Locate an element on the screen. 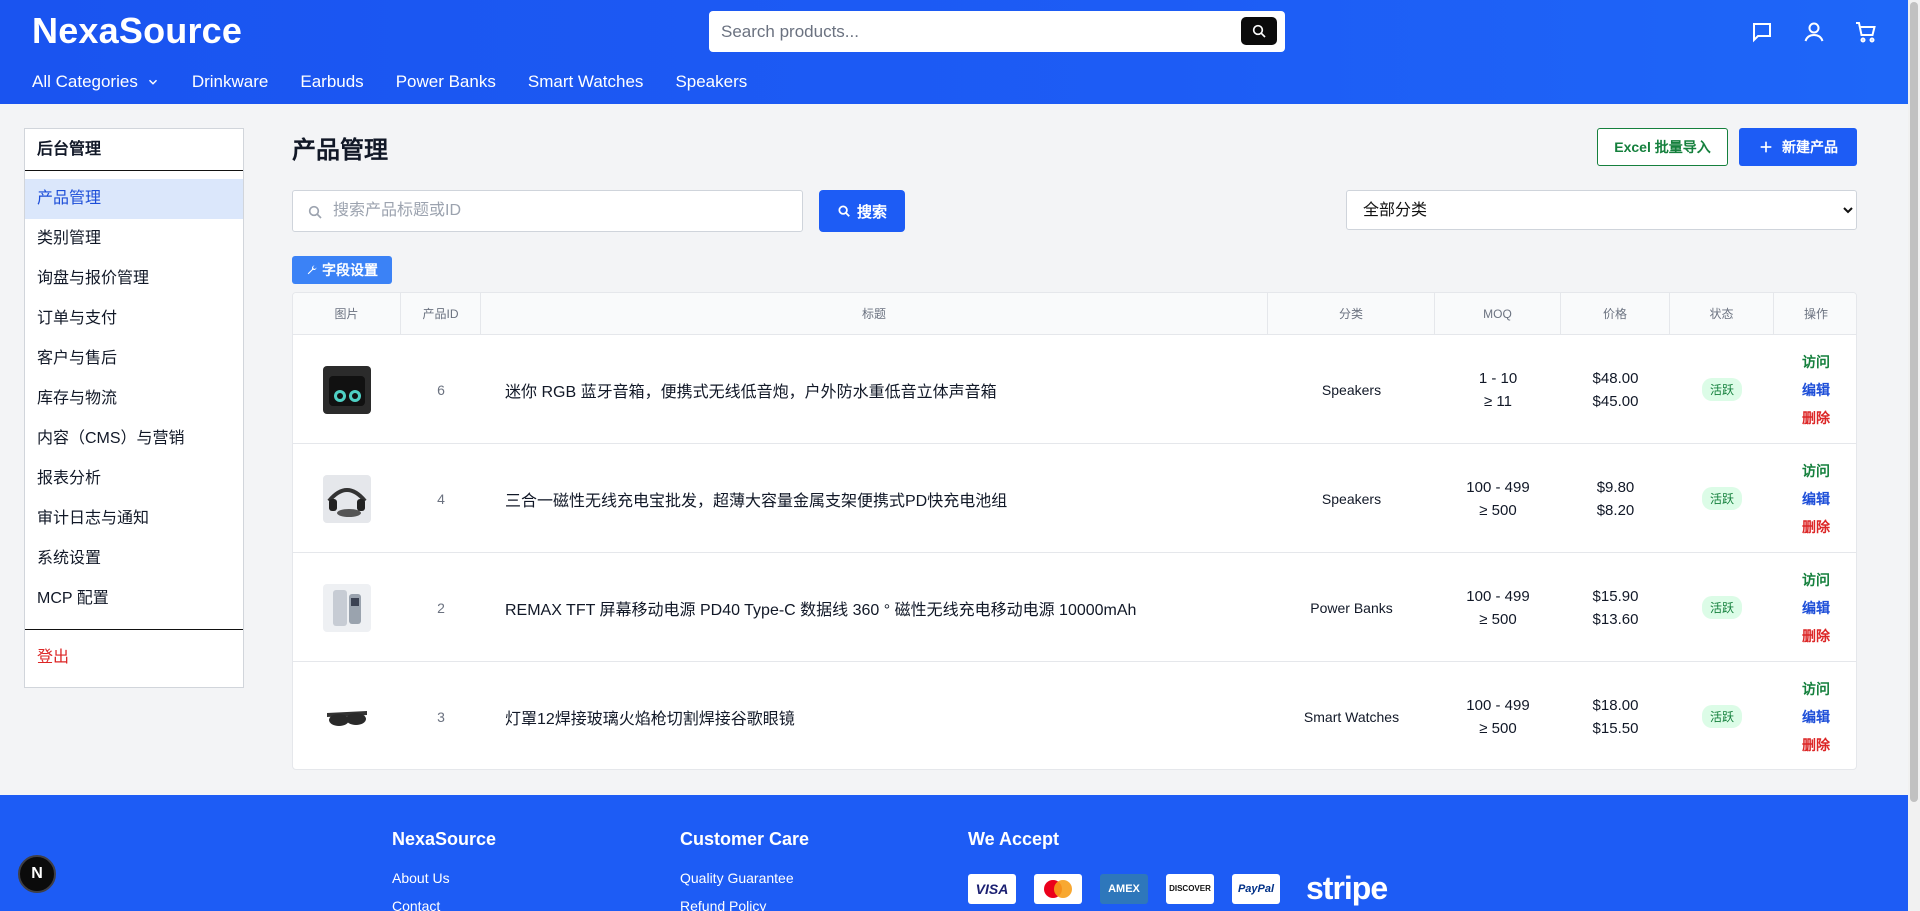  page-scrollbar is located at coordinates (1914, 455).